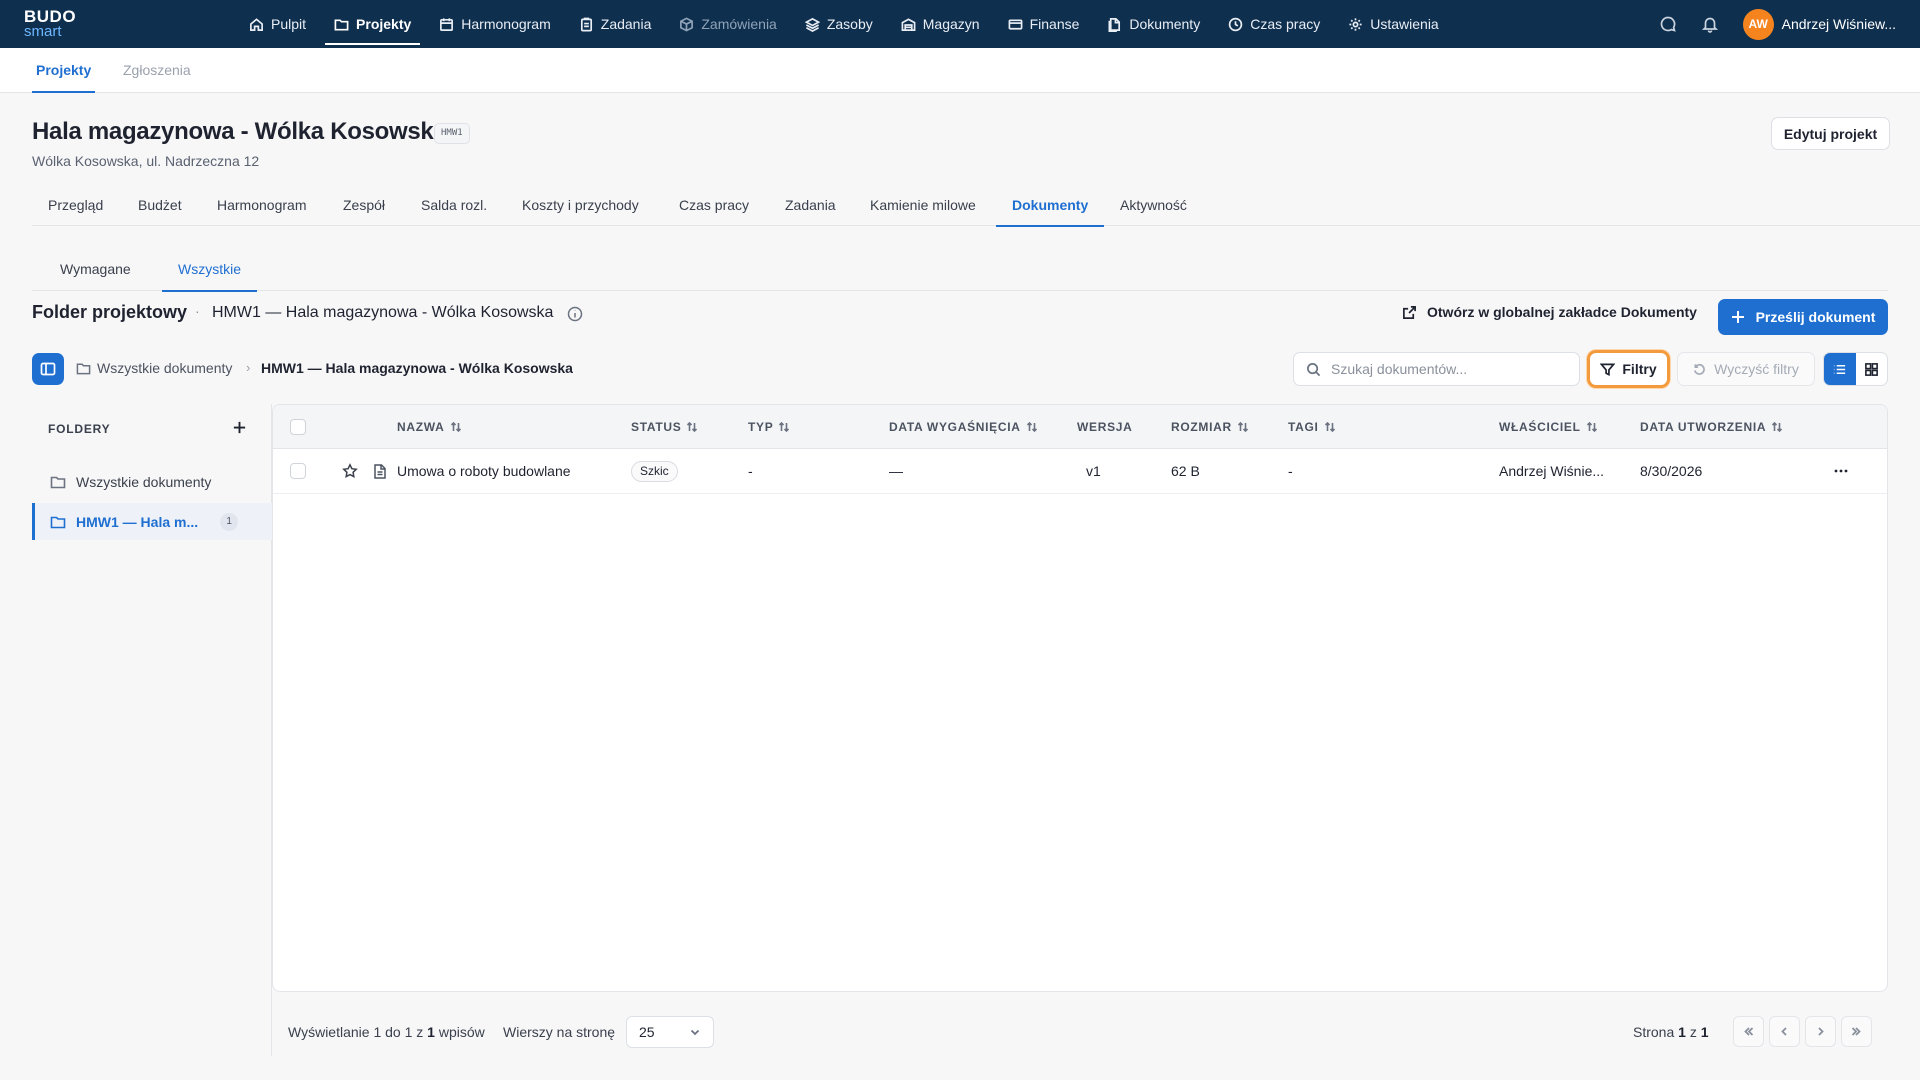 This screenshot has width=1920, height=1080. I want to click on info-icon, so click(575, 314).